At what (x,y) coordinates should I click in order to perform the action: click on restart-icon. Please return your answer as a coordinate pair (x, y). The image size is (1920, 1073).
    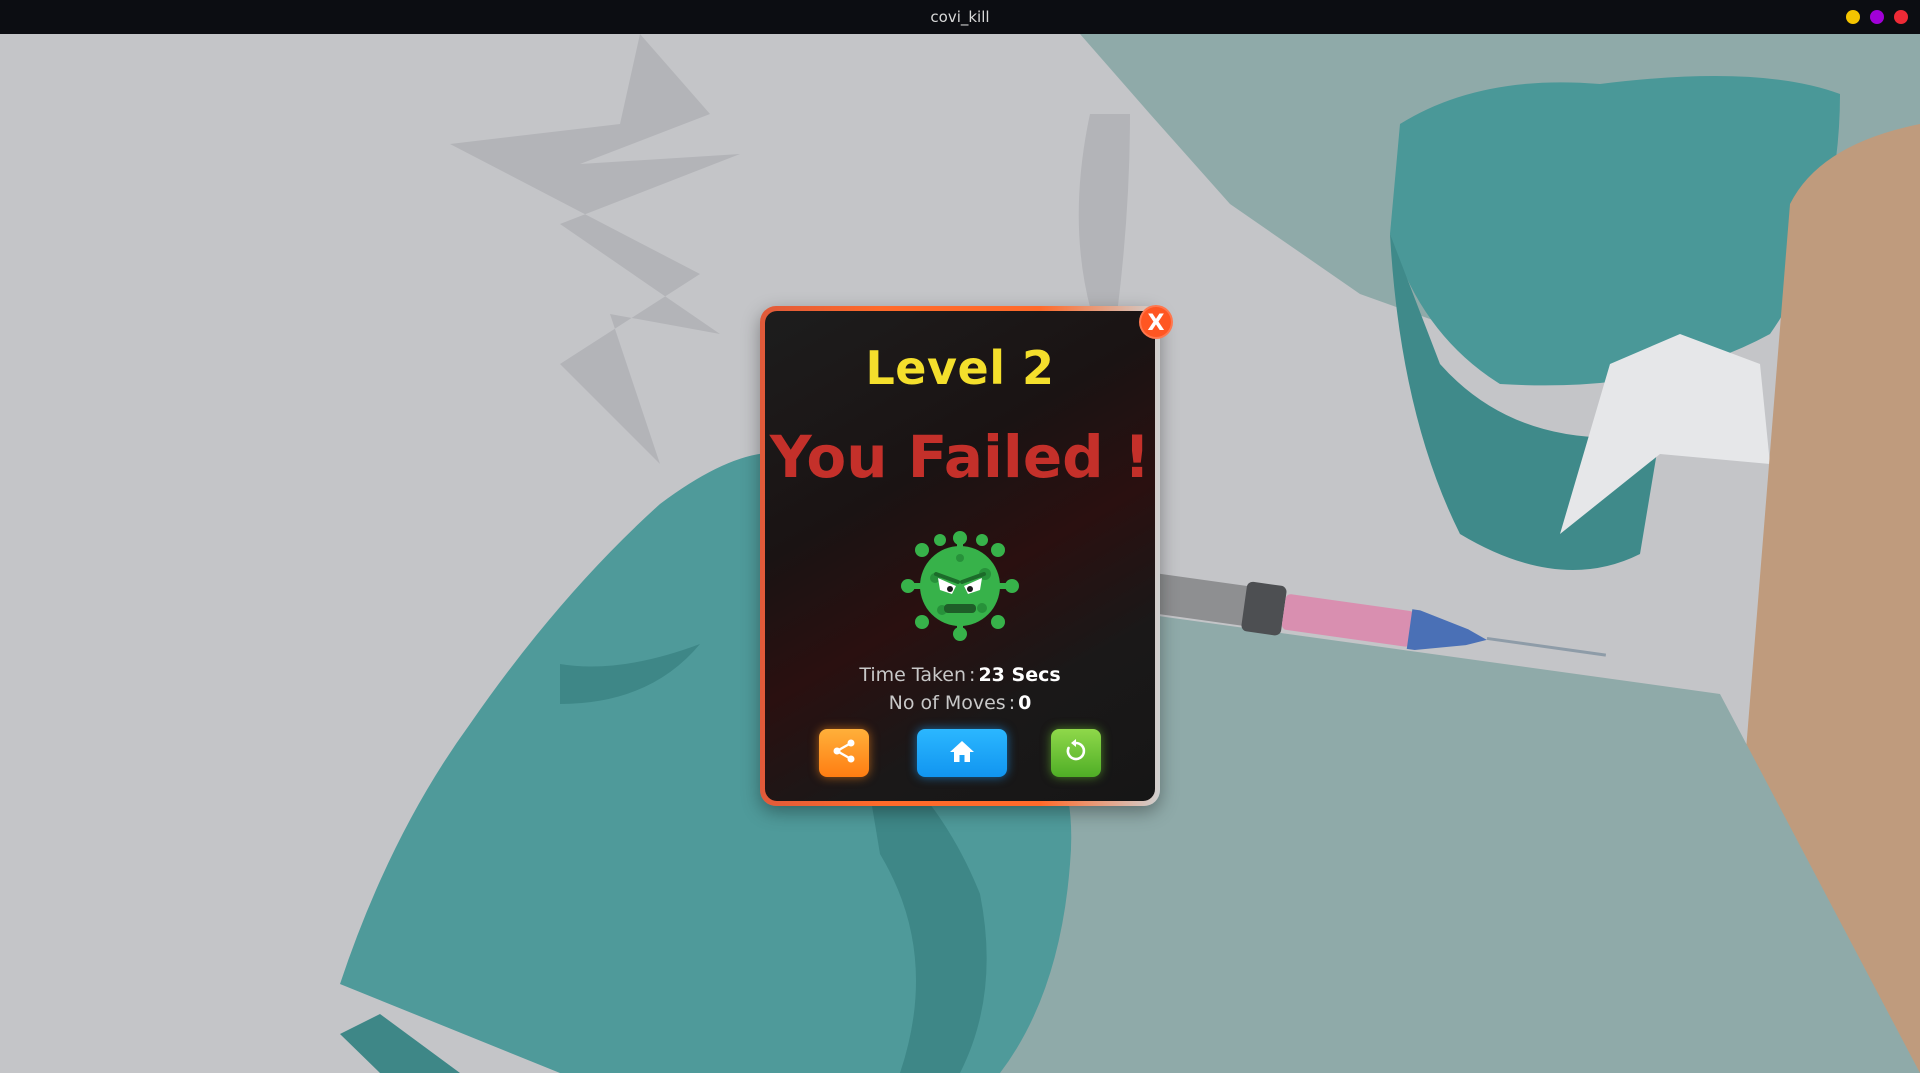
    Looking at the image, I should click on (1076, 753).